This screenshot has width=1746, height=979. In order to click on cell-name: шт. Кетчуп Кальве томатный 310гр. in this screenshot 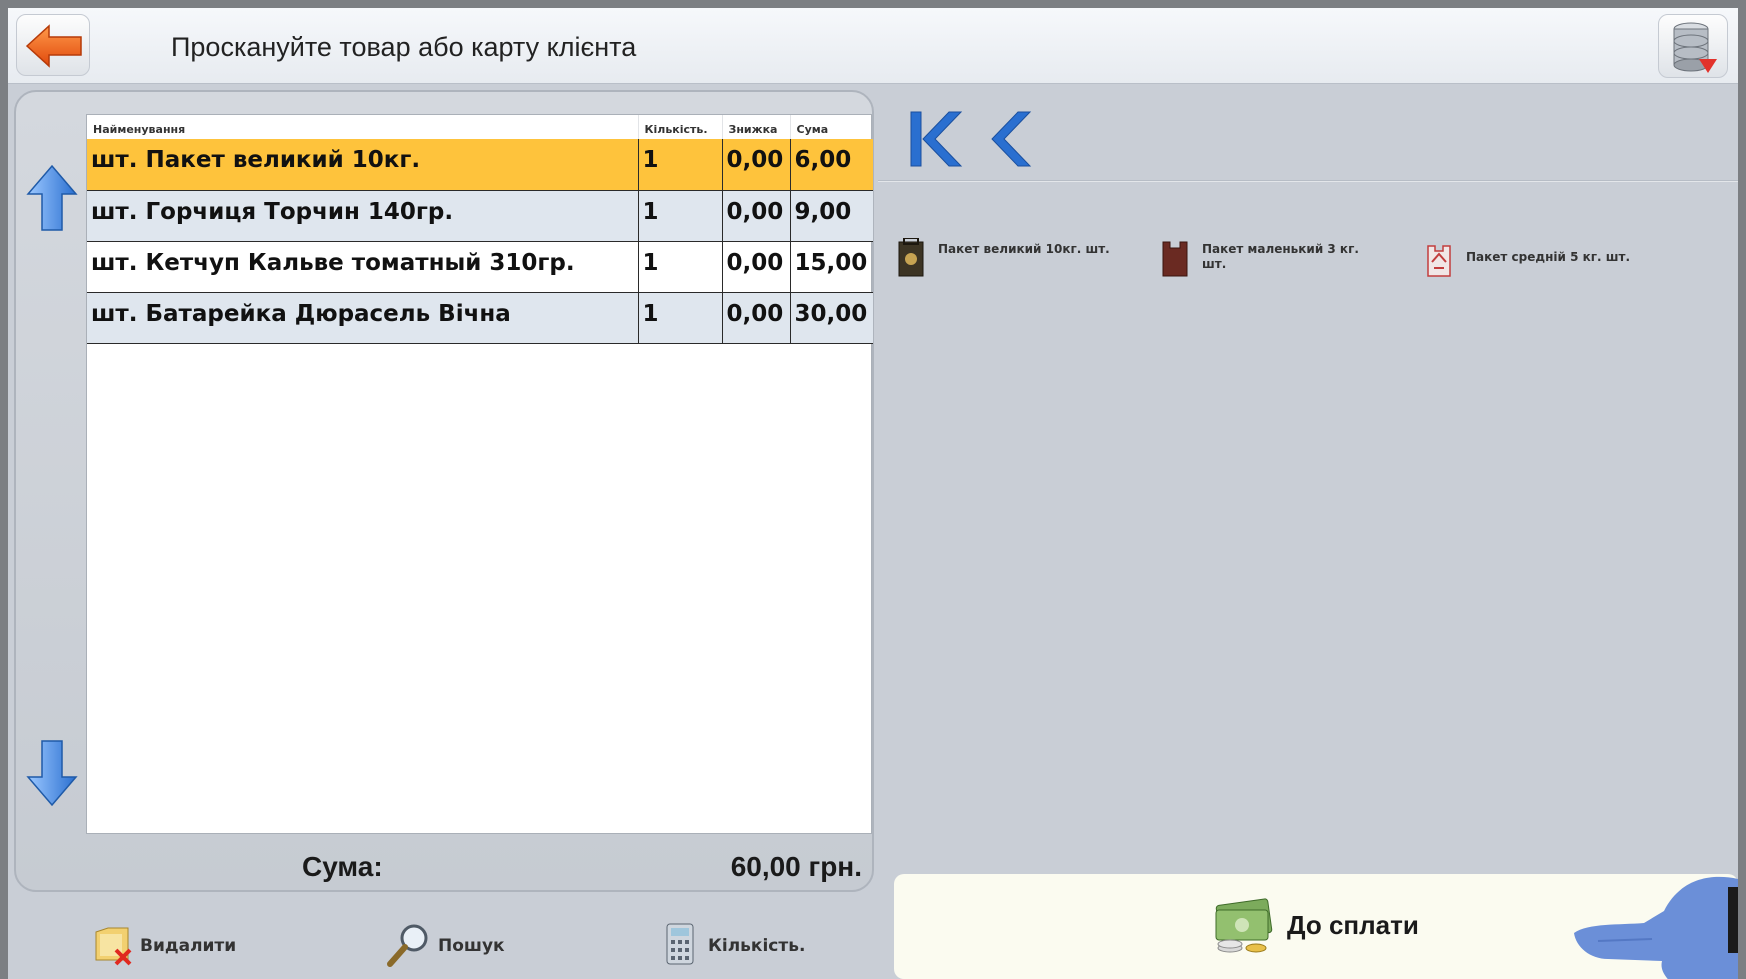, I will do `click(363, 267)`.